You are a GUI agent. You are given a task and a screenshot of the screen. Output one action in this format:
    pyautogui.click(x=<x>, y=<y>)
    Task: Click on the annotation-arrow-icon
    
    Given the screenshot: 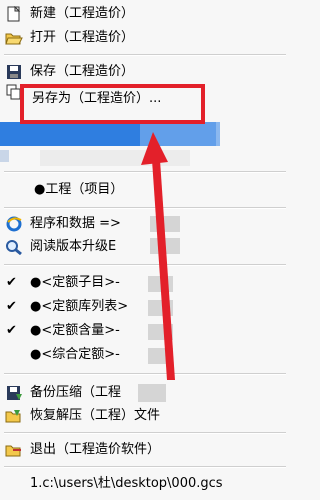 What is the action you would take?
    pyautogui.click(x=158, y=256)
    